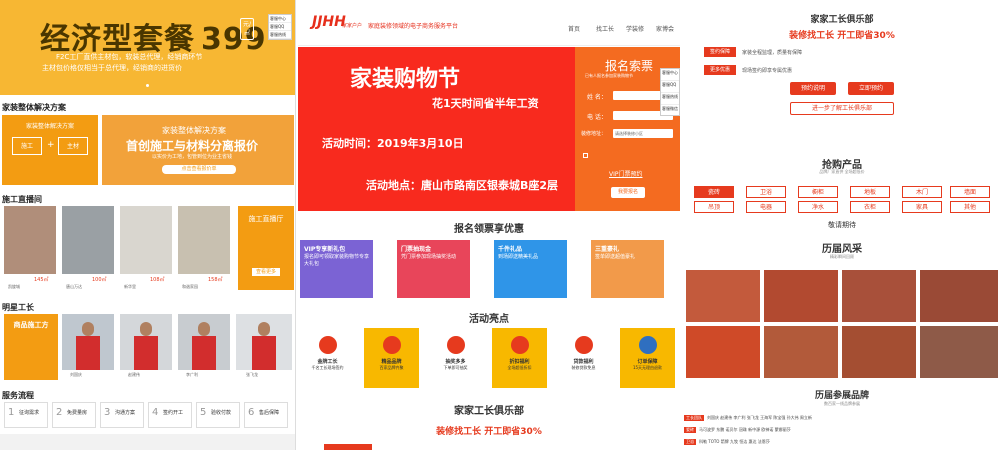 The height and width of the screenshot is (450, 1000). I want to click on live-area: 145㎡, so click(41, 280).